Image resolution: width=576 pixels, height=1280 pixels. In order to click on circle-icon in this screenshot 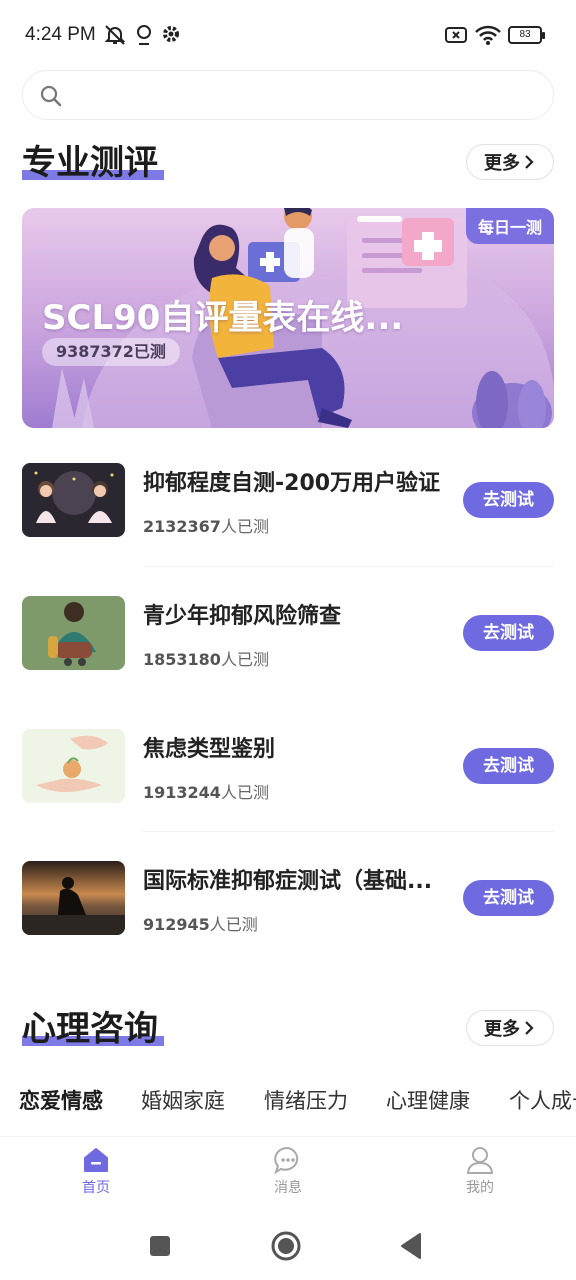, I will do `click(286, 1246)`.